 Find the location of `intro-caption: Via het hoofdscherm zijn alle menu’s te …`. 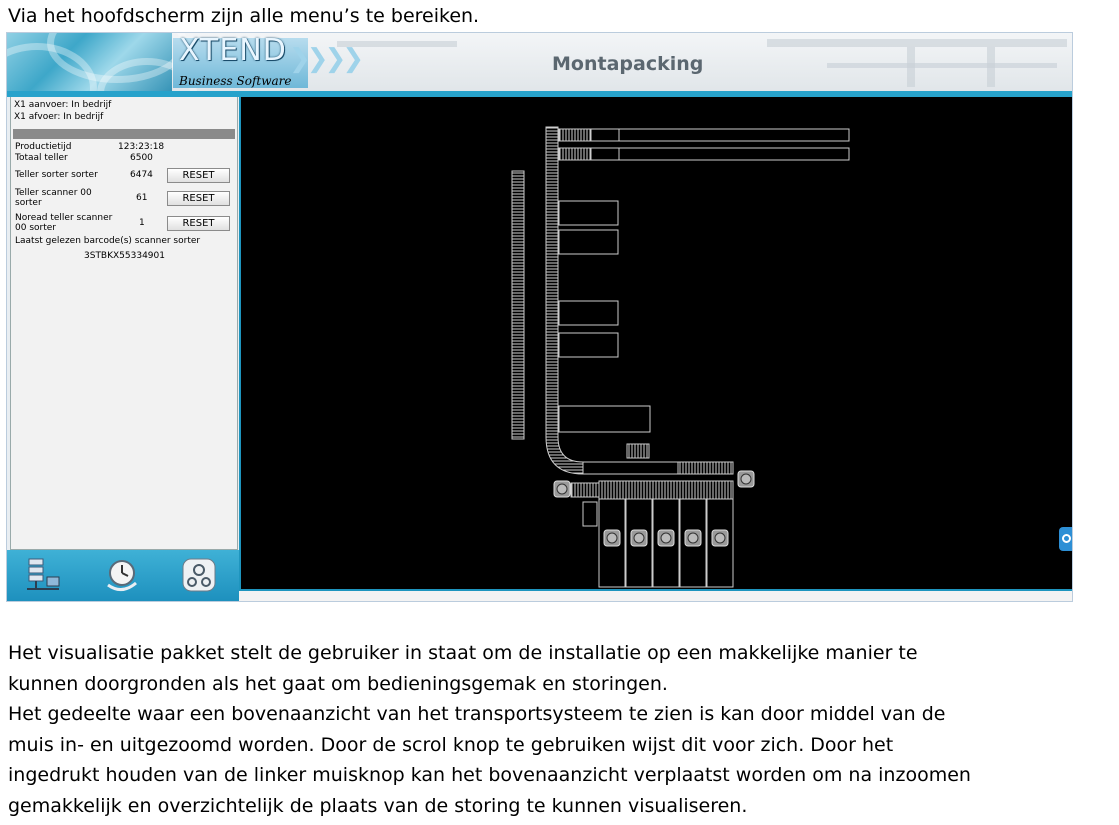

intro-caption: Via het hoofdscherm zijn alle menu’s te … is located at coordinates (244, 16).